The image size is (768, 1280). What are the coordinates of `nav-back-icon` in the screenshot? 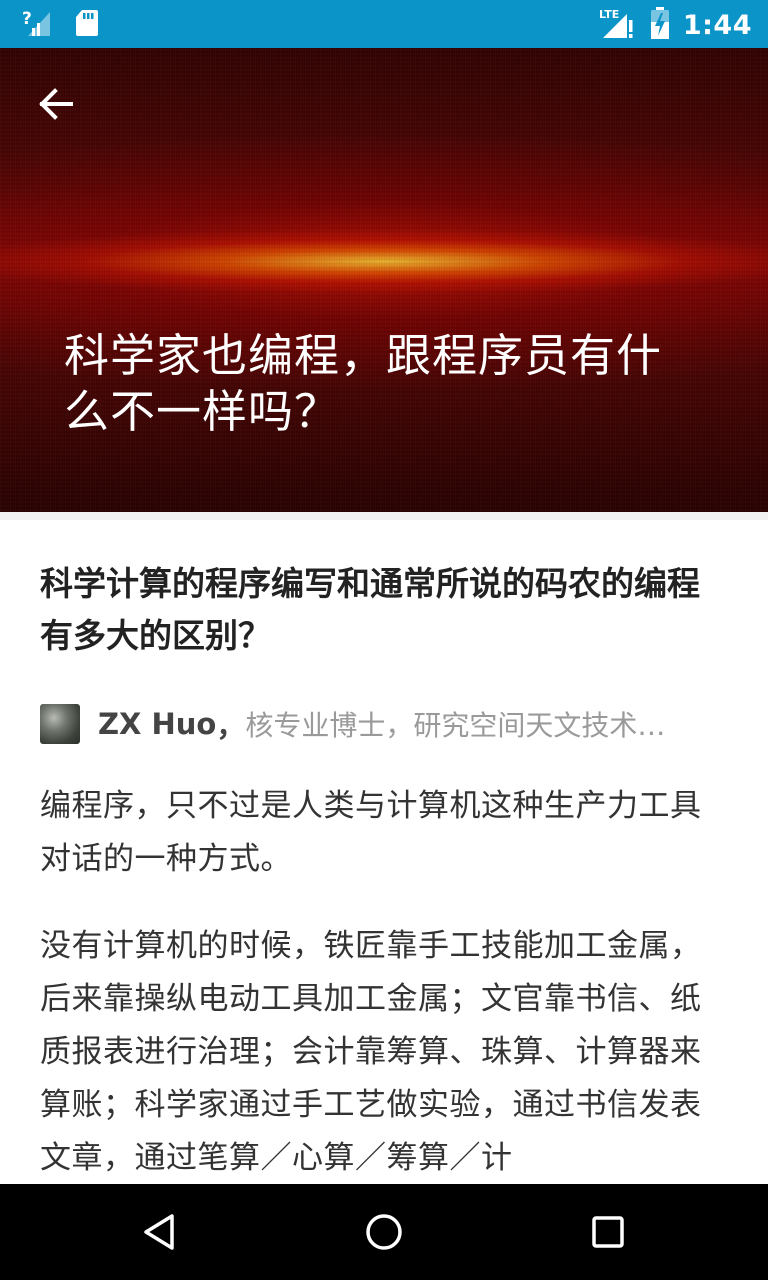 It's located at (159, 1232).